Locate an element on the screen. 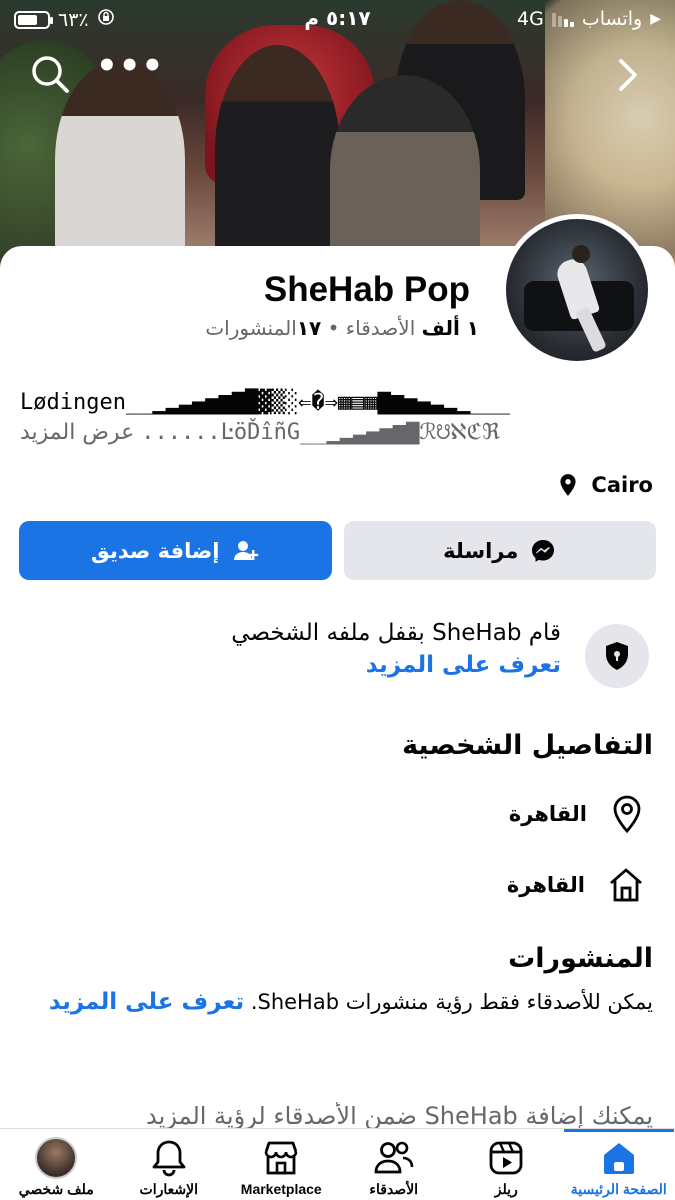 The image size is (675, 1200). rotation-lock-icon is located at coordinates (106, 19).